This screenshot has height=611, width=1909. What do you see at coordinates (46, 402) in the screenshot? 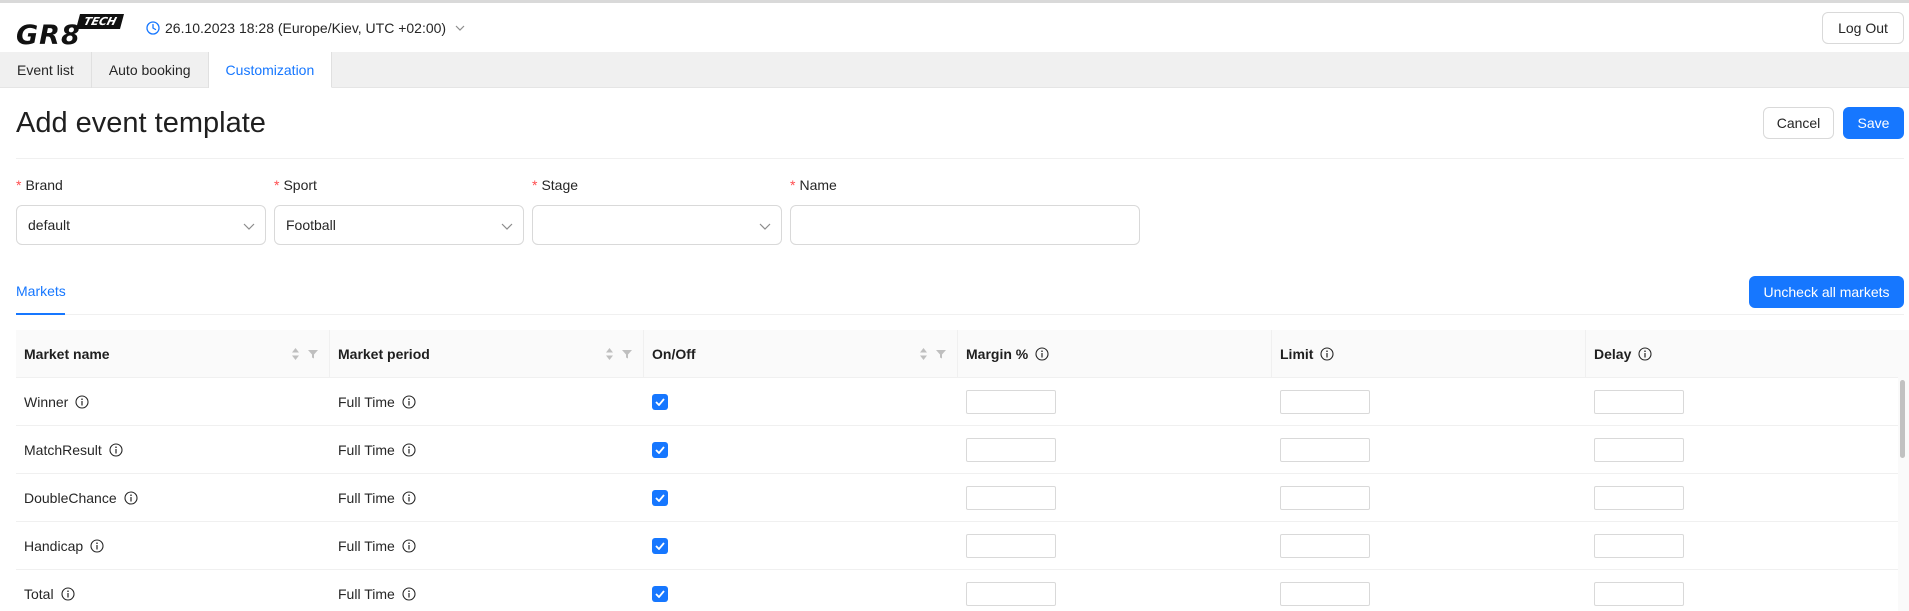
I see `market-name: Winner` at bounding box center [46, 402].